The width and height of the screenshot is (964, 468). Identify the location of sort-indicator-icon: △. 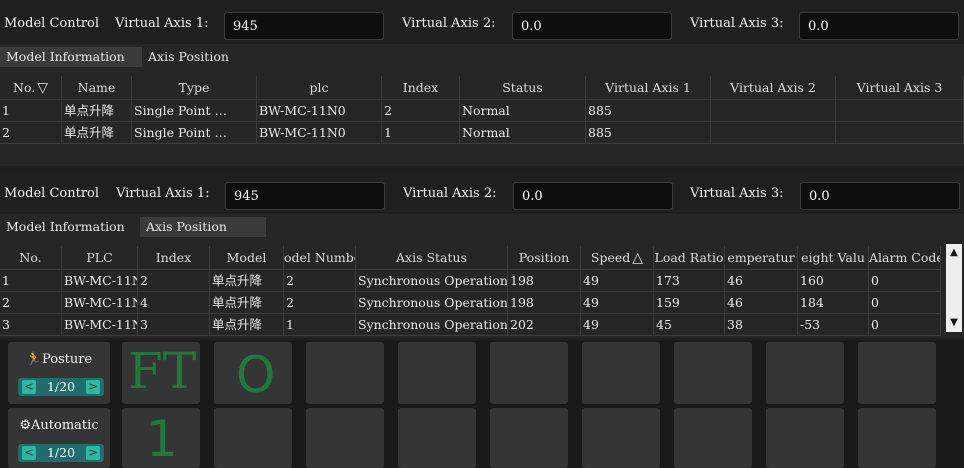
(638, 258).